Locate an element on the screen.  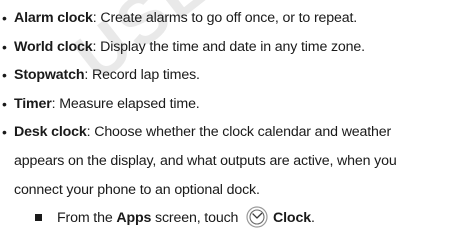
instruction-step: From the Apps screen, touch Clock. is located at coordinates (234, 218).